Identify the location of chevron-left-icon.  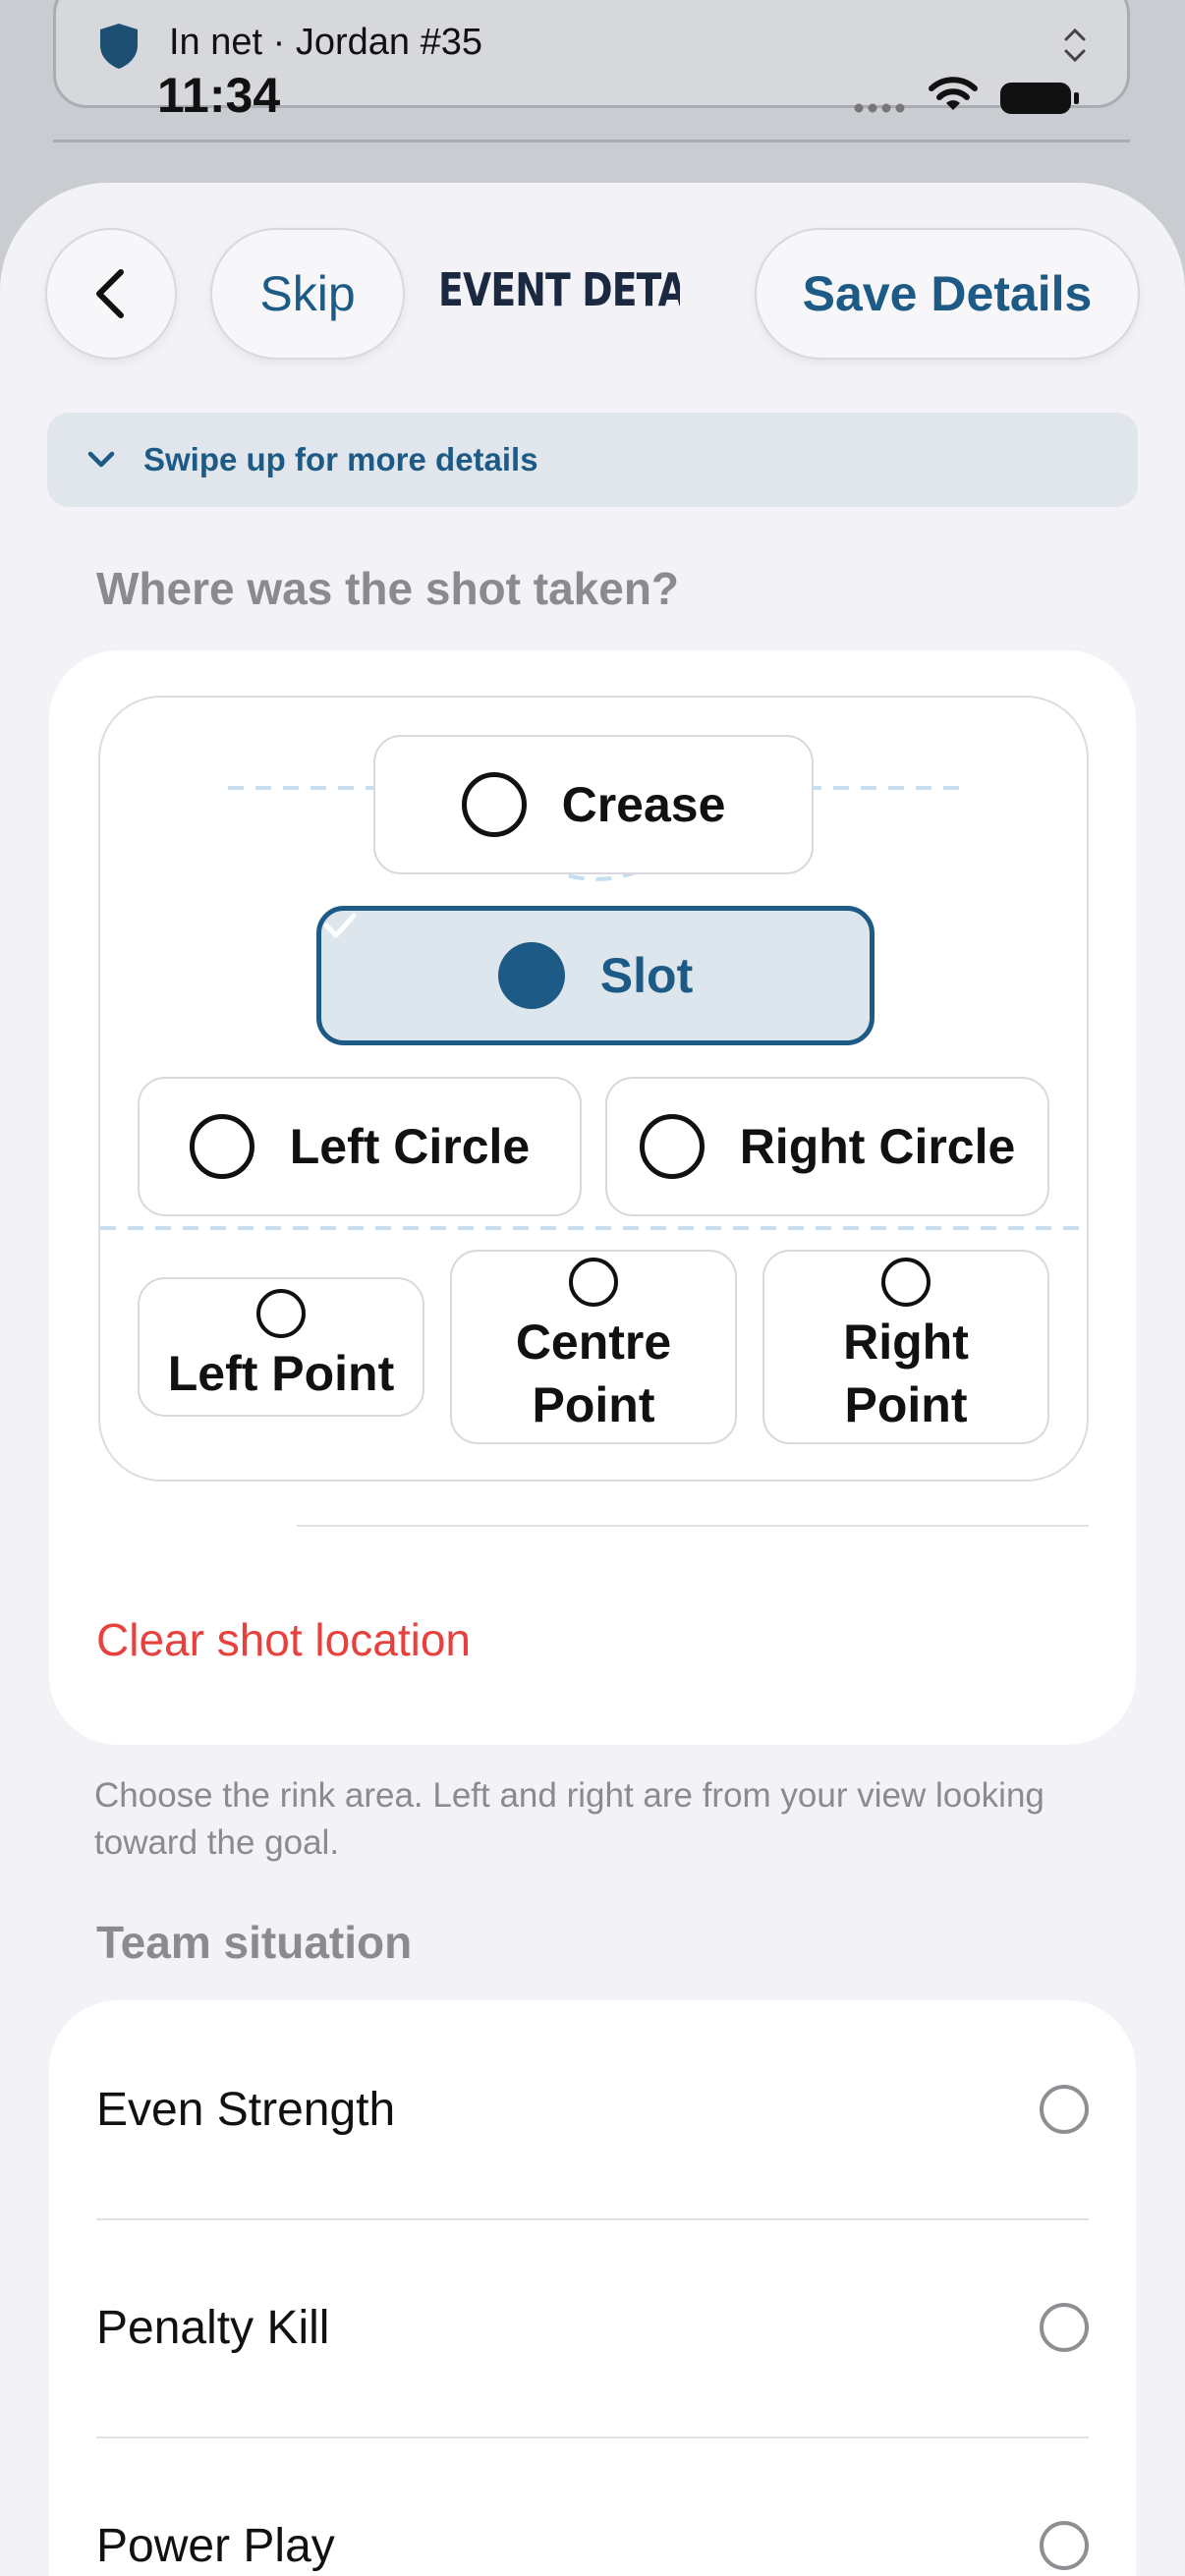
(110, 293).